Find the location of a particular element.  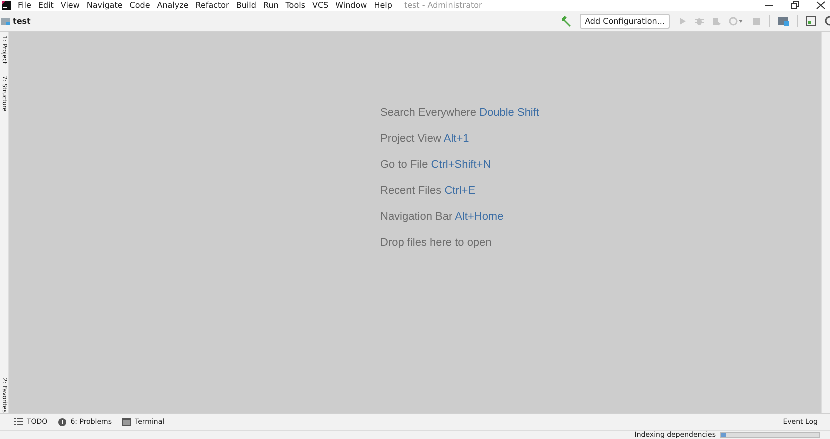

menu-item: Edit is located at coordinates (46, 5).